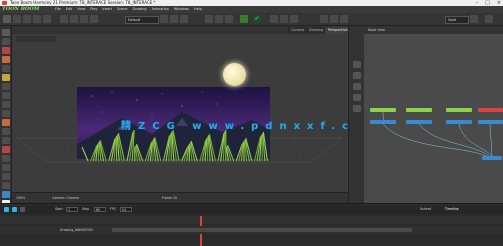 The image size is (503, 246). Describe the element at coordinates (356, 114) in the screenshot. I see `side-toolbar` at that location.